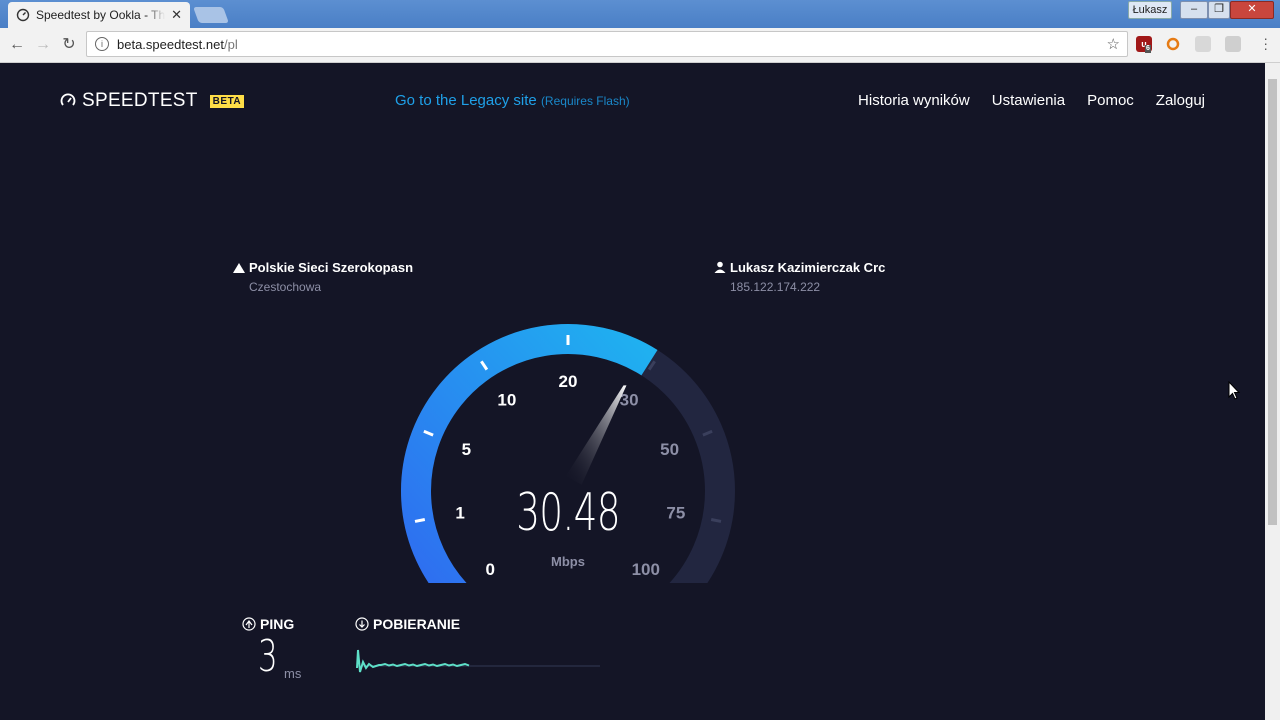 Image resolution: width=1280 pixels, height=720 pixels. I want to click on minimize-button: –, so click(1194, 10).